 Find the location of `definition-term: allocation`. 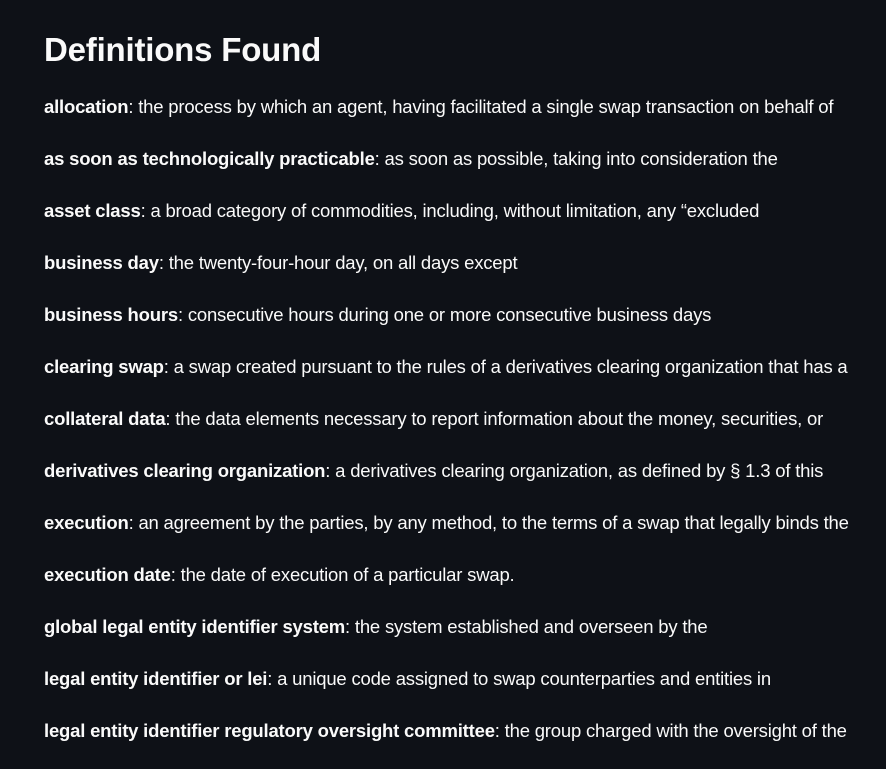

definition-term: allocation is located at coordinates (86, 106).